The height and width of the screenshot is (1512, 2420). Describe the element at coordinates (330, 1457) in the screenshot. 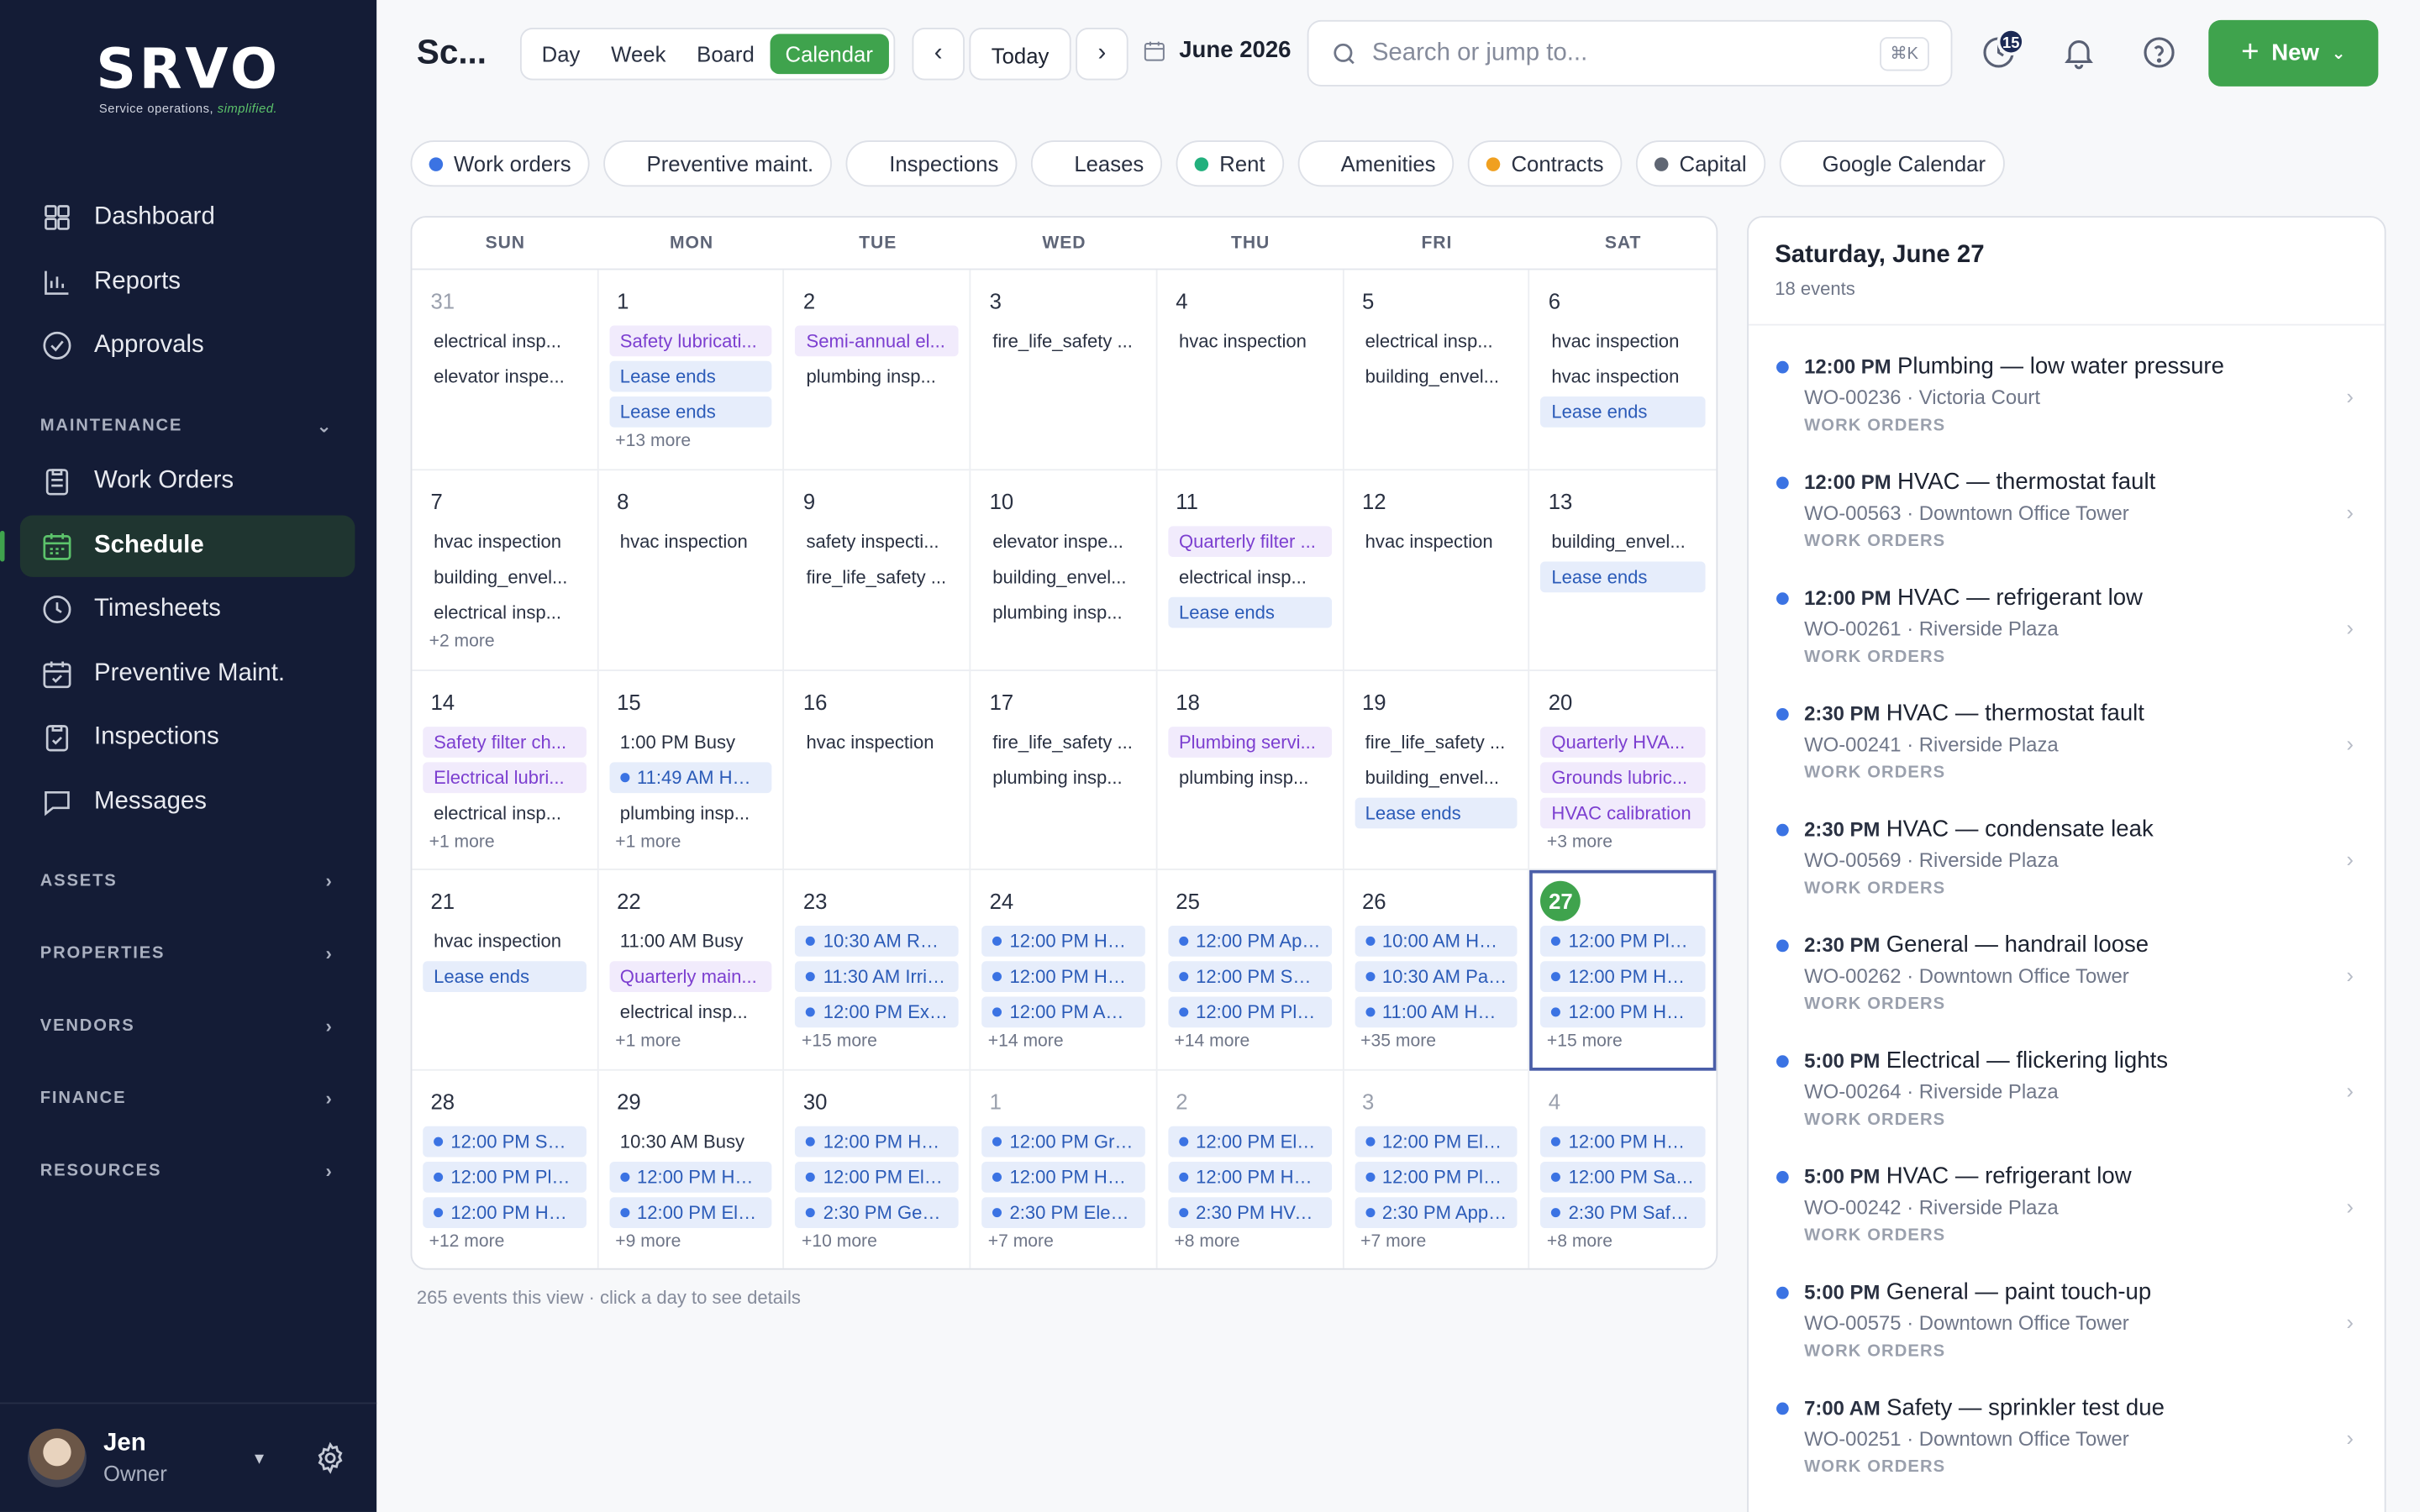

I see `gear-icon` at that location.